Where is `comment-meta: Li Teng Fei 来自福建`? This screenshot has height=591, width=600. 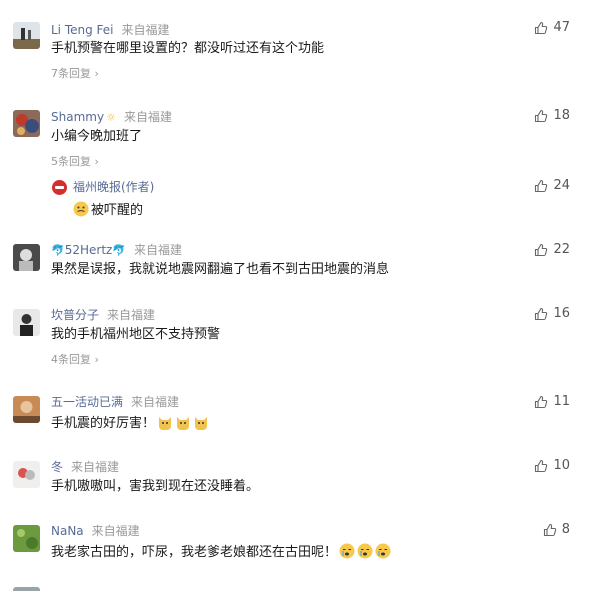
comment-meta: Li Teng Fei 来自福建 is located at coordinates (110, 30).